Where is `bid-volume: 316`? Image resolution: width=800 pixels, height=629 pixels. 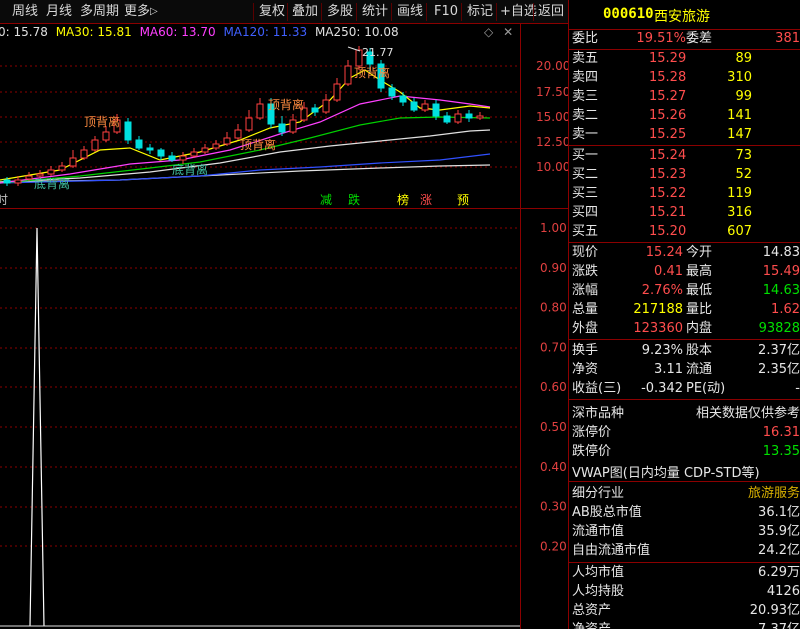
bid-volume: 316 is located at coordinates (739, 212).